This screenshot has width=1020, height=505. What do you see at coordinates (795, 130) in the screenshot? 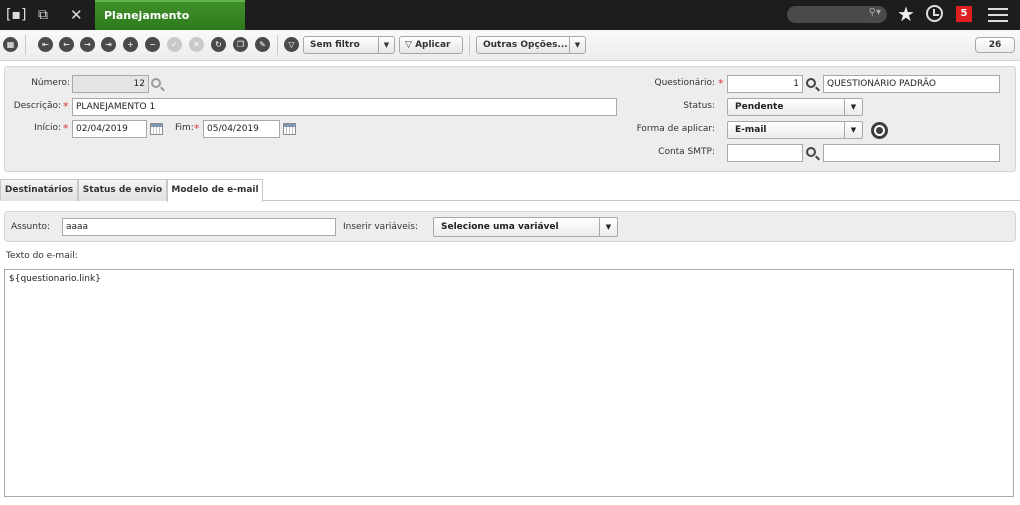
I see `forma-aplicar-select: E-mail ▼` at bounding box center [795, 130].